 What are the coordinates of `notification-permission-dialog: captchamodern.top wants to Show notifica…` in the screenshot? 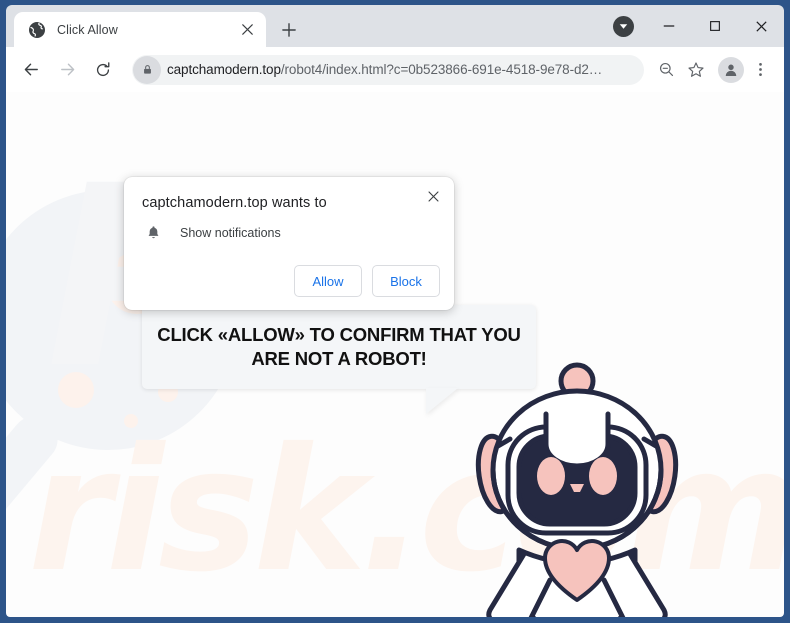 It's located at (289, 243).